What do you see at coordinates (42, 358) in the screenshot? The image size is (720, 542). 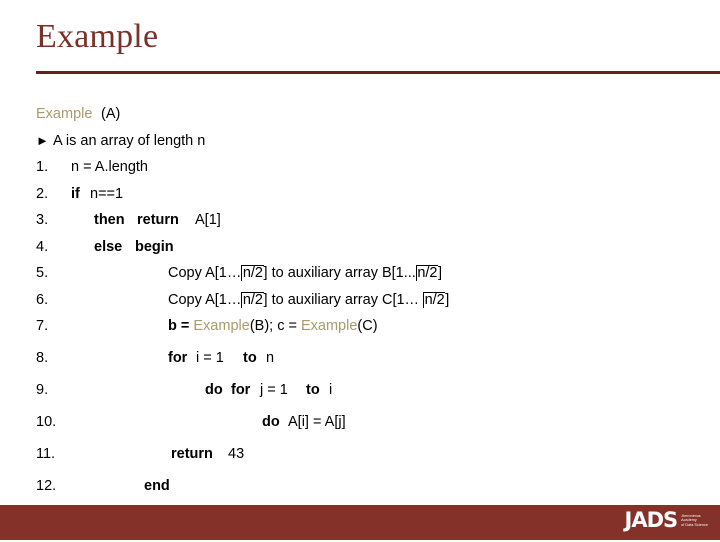 I see `line-number: 8.` at bounding box center [42, 358].